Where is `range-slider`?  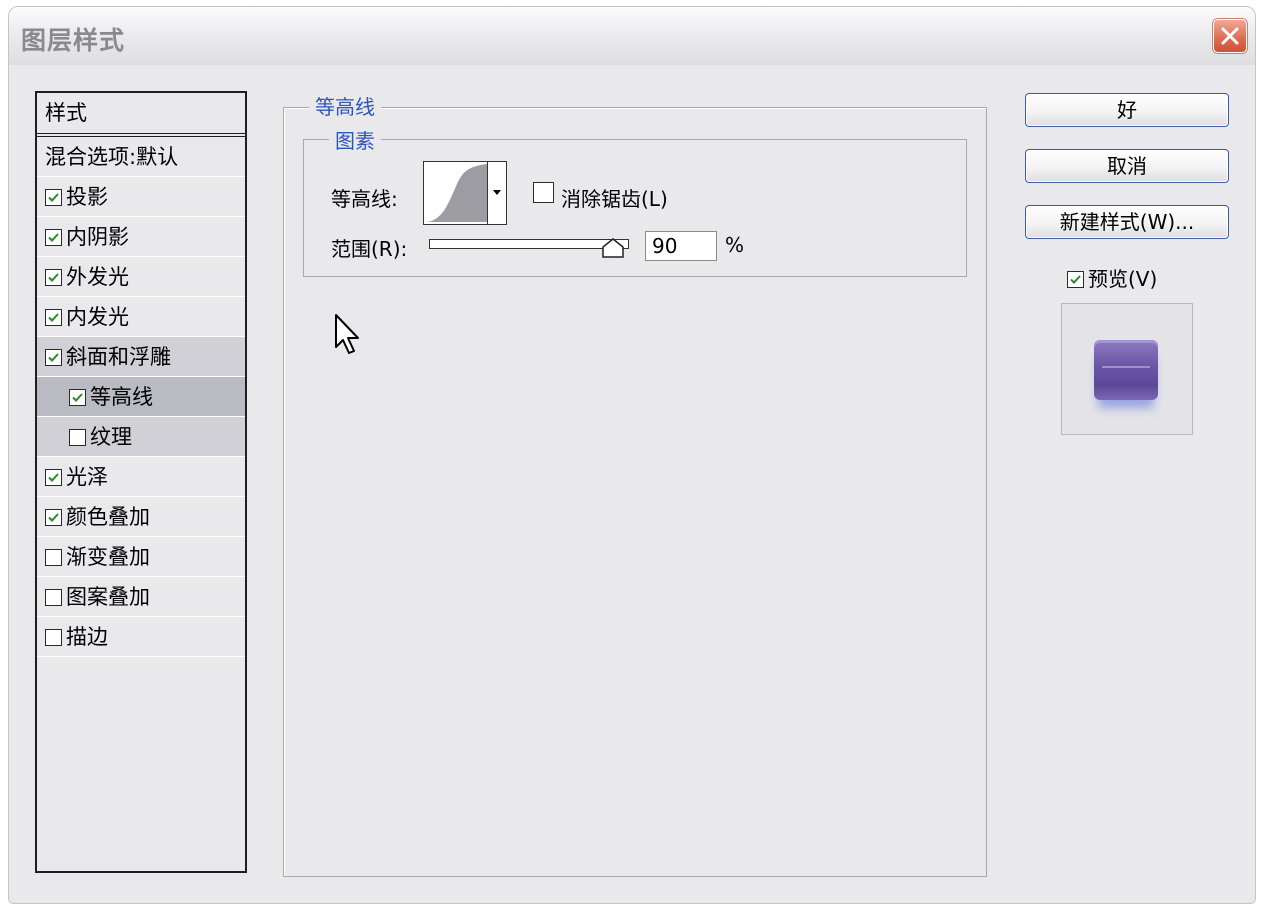 range-slider is located at coordinates (529, 244).